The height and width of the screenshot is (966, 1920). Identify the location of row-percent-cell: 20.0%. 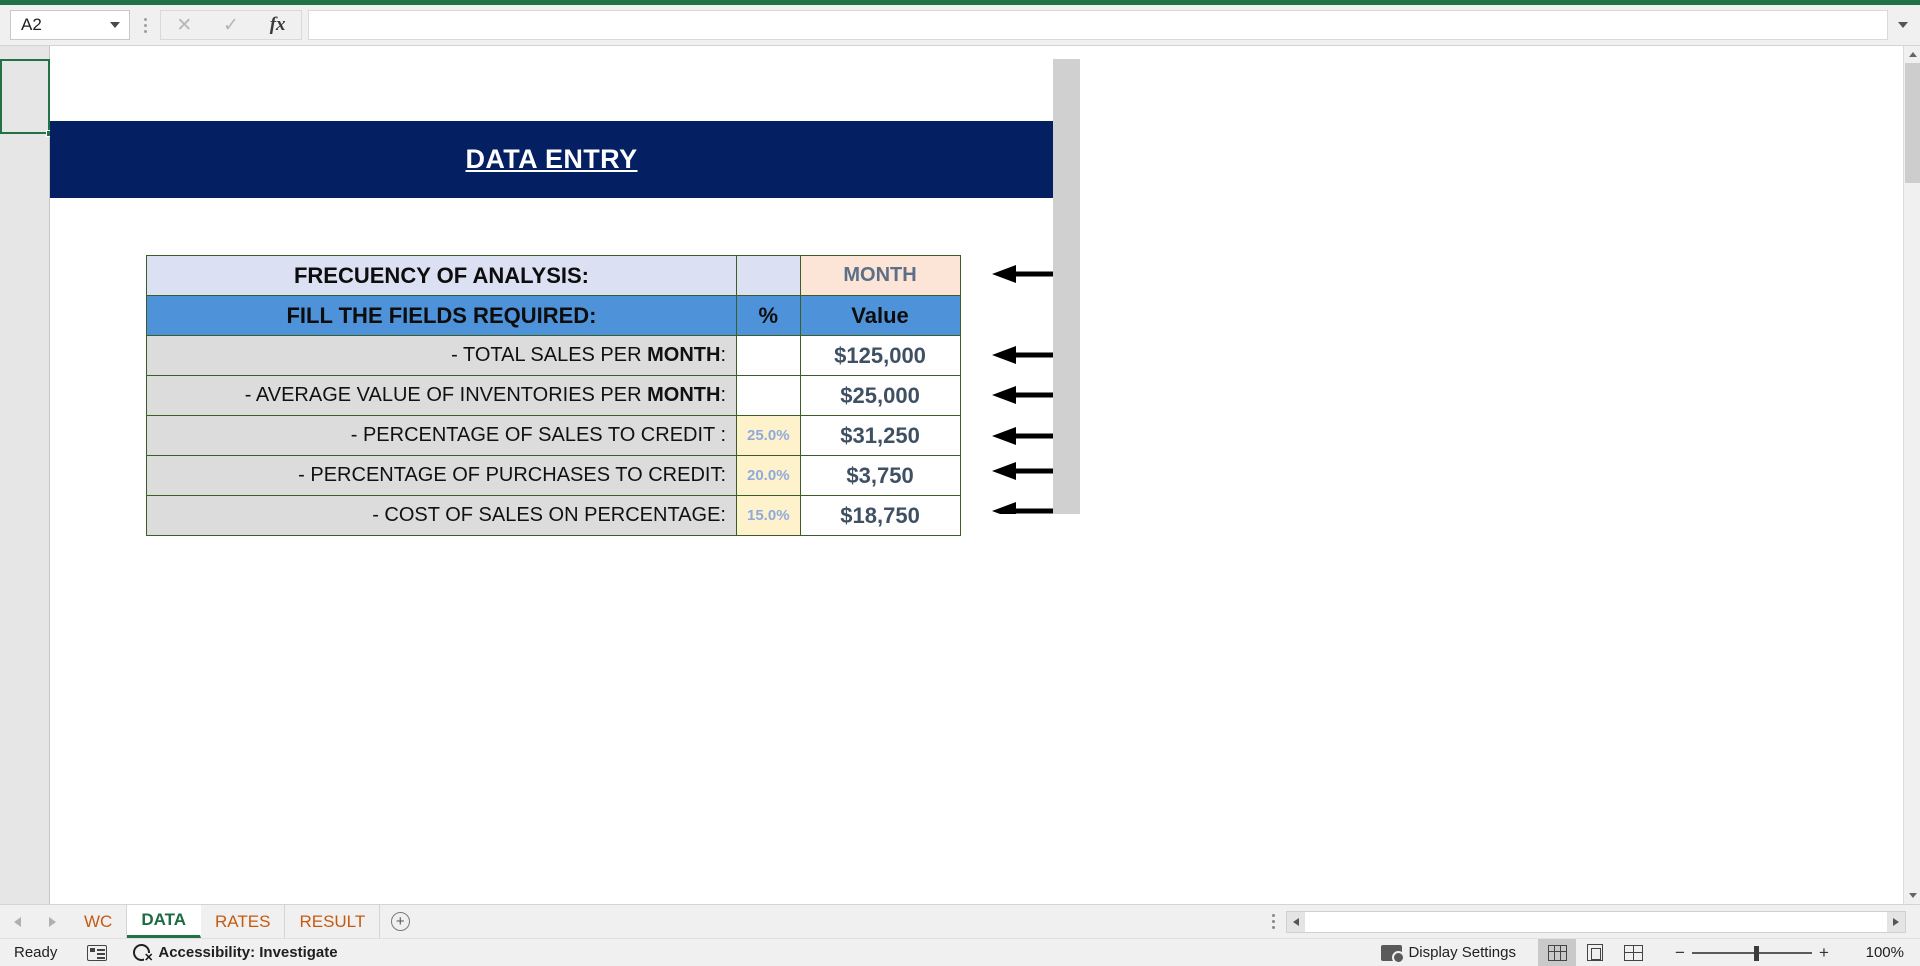
(768, 475).